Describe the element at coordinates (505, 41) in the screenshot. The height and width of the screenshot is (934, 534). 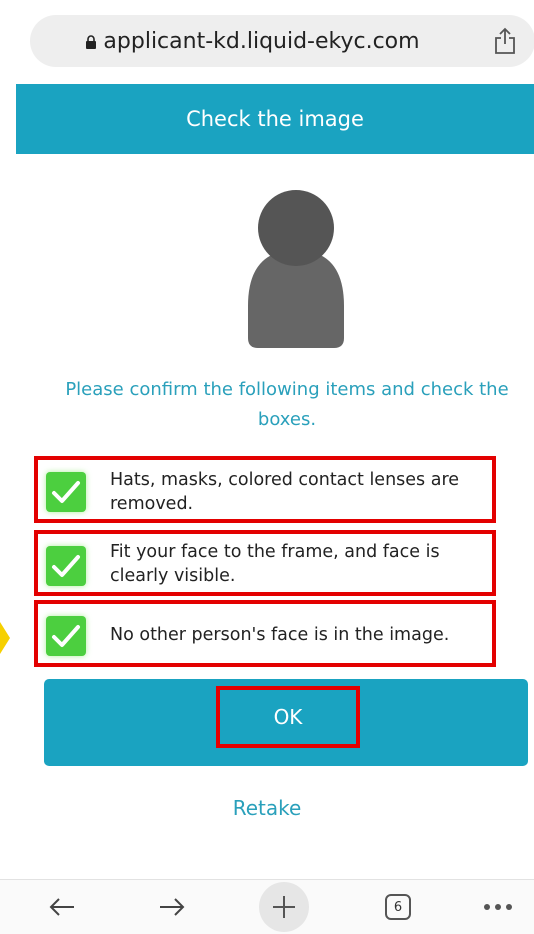
I see `share-icon` at that location.